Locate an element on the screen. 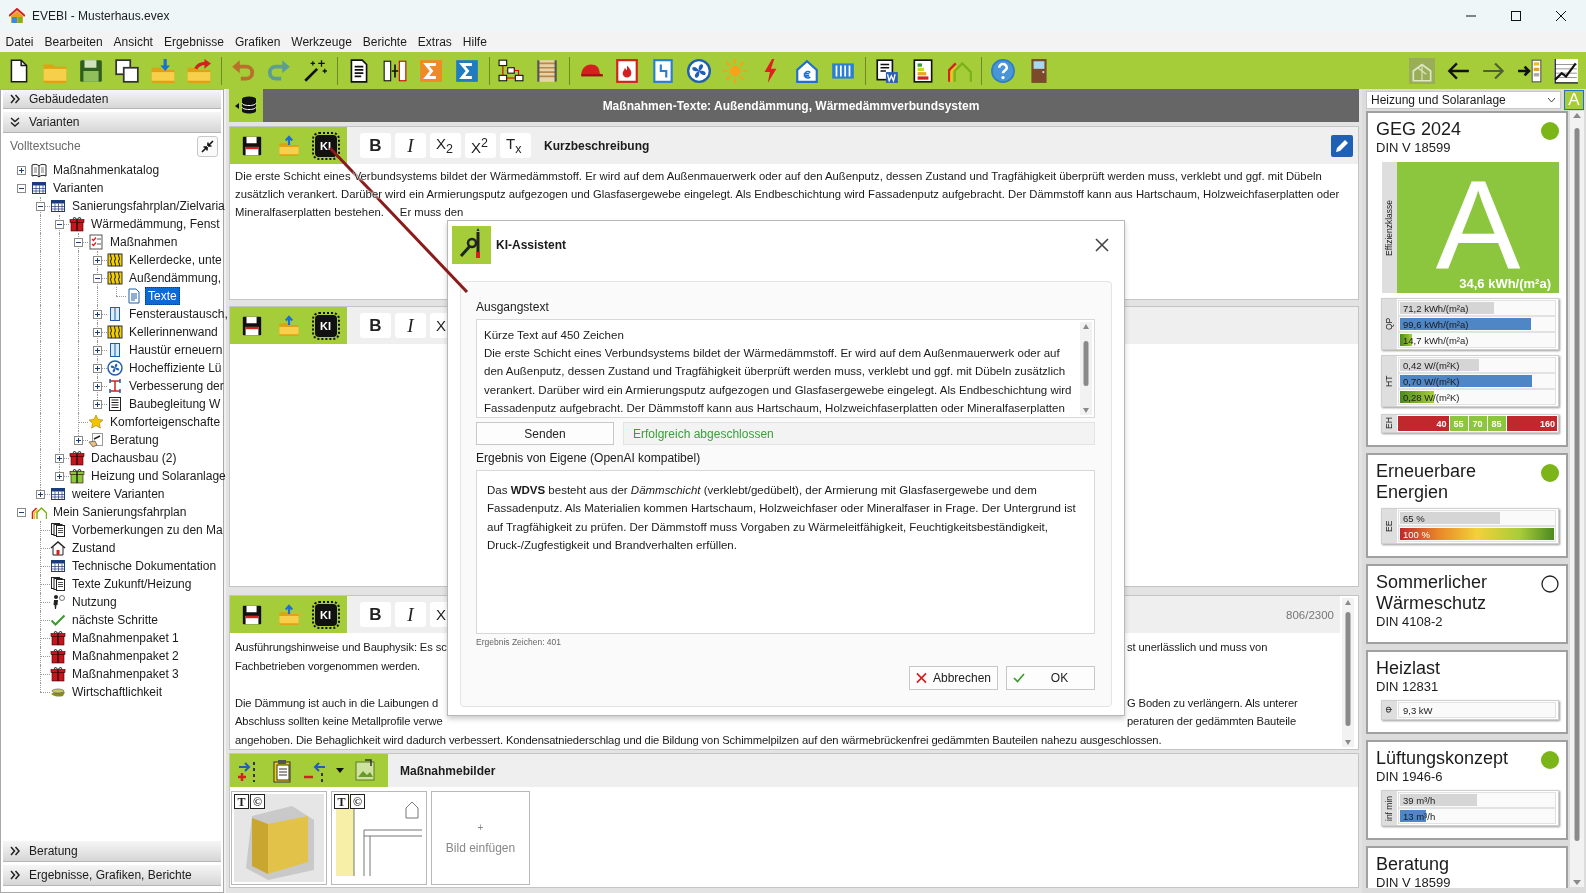 Image resolution: width=1586 pixels, height=893 pixels. section-header: Ergebnisse, Grafiken, Berichte is located at coordinates (112, 875).